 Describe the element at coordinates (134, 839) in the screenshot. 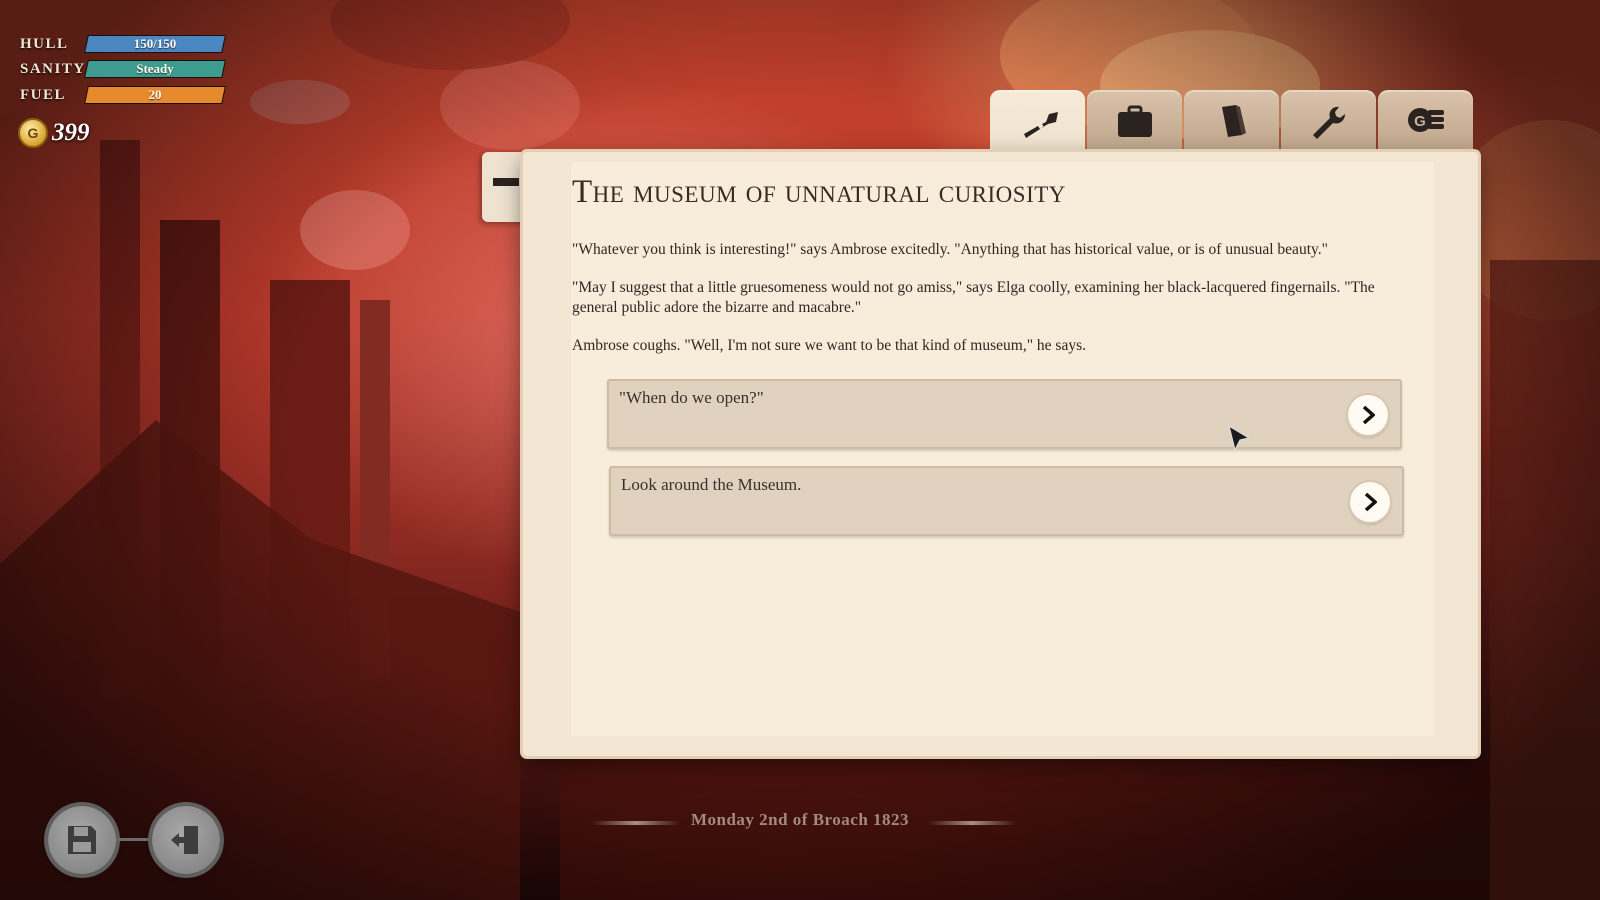

I see `button-connector` at that location.